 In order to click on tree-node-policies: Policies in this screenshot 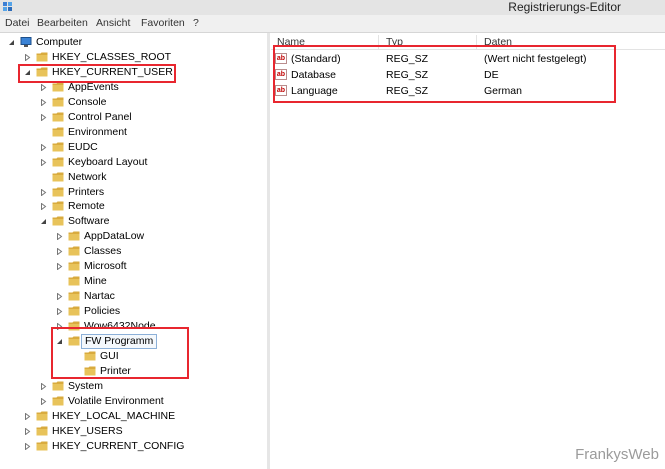, I will do `click(133, 311)`.